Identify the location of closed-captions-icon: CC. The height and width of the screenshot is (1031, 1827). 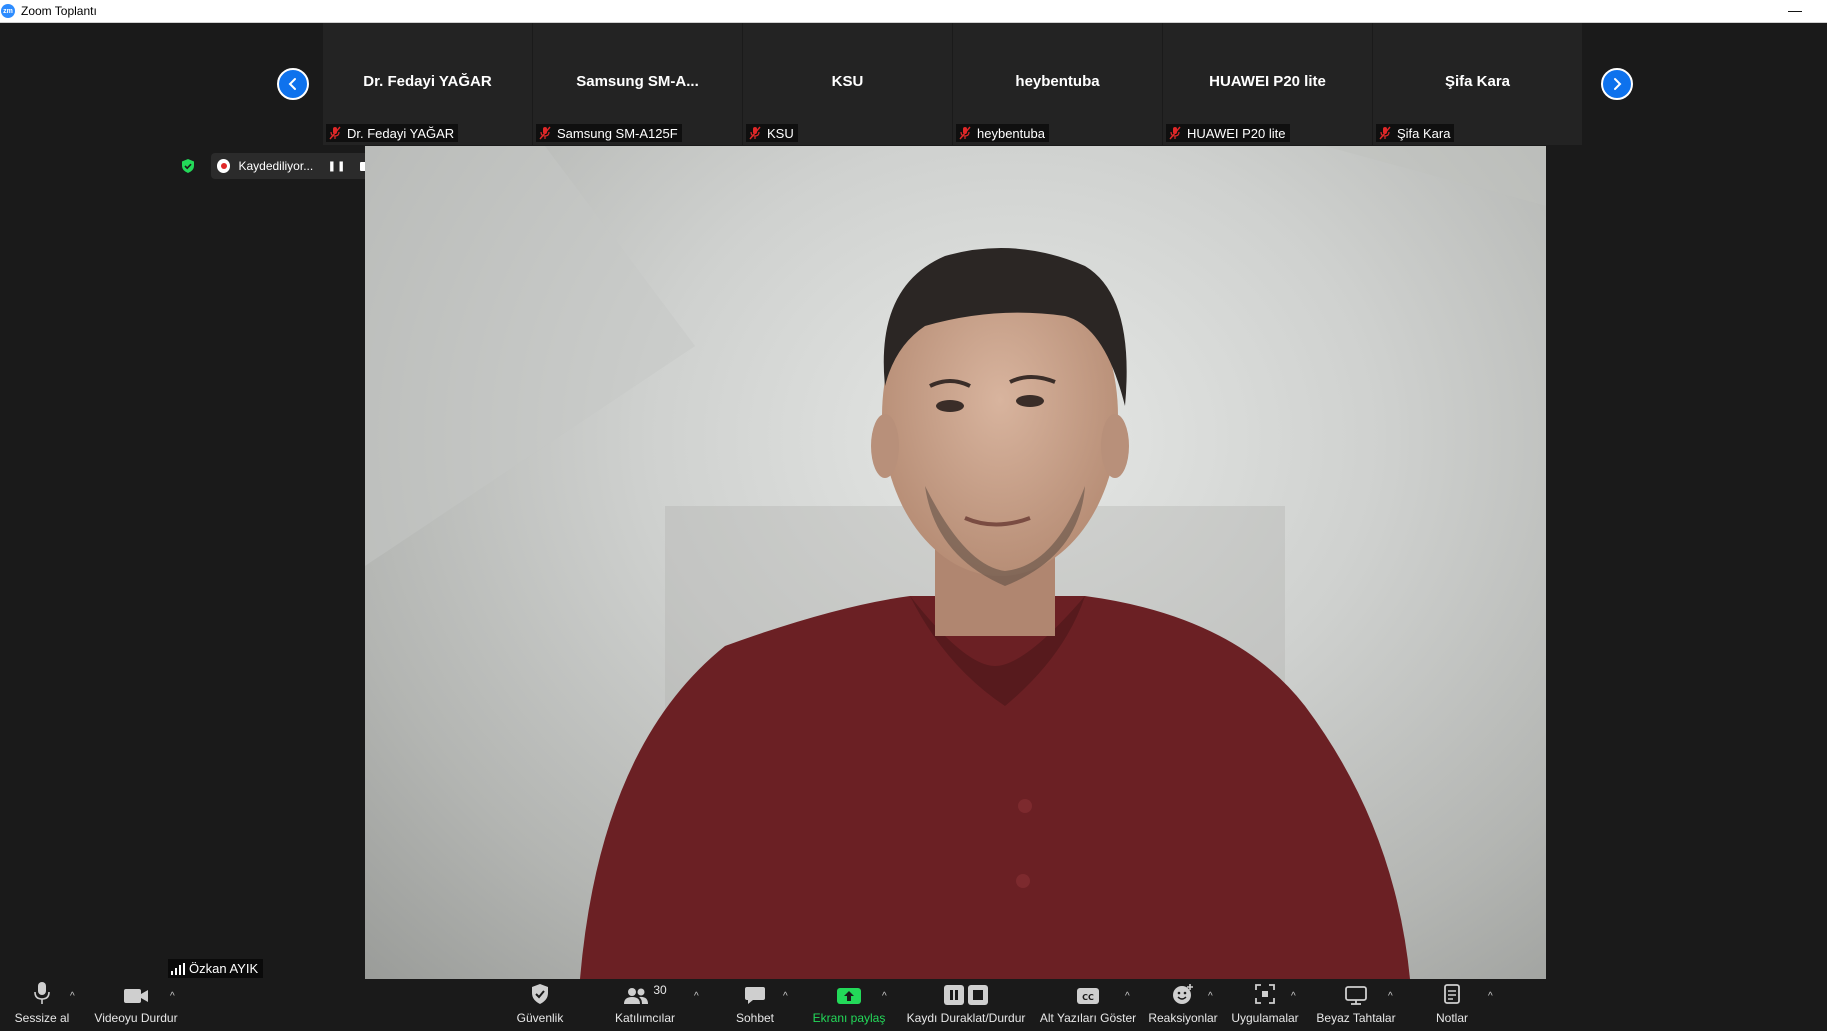
(1088, 996).